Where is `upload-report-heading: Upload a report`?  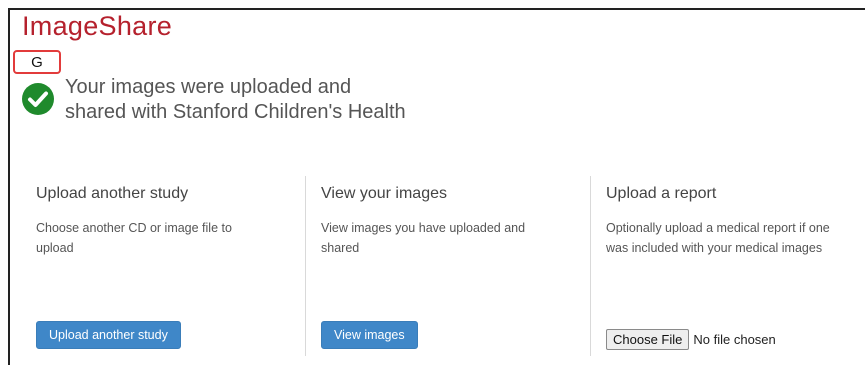
upload-report-heading: Upload a report is located at coordinates (661, 193).